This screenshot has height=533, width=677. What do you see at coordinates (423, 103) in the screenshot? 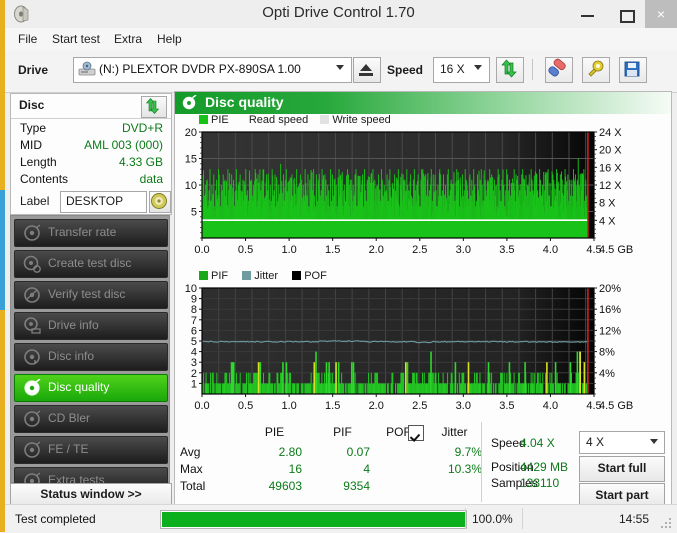
I see `main-panel-header: Disc quality` at bounding box center [423, 103].